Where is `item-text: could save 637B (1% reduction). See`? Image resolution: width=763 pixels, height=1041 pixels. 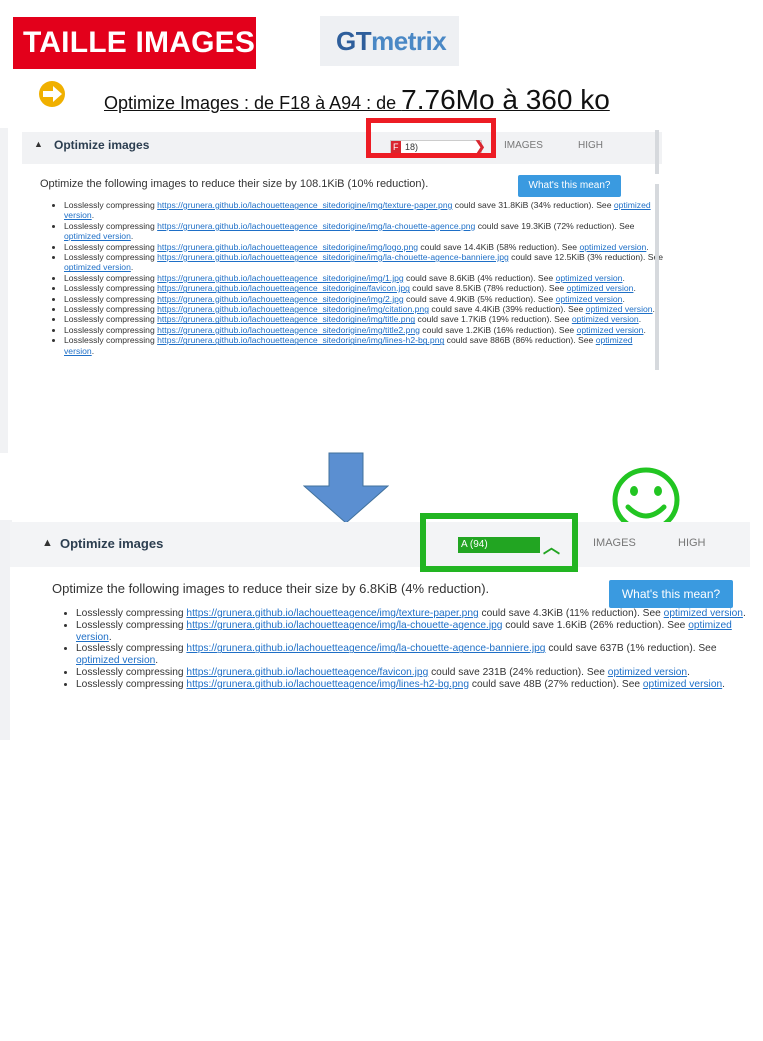 item-text: could save 637B (1% reduction). See is located at coordinates (631, 649).